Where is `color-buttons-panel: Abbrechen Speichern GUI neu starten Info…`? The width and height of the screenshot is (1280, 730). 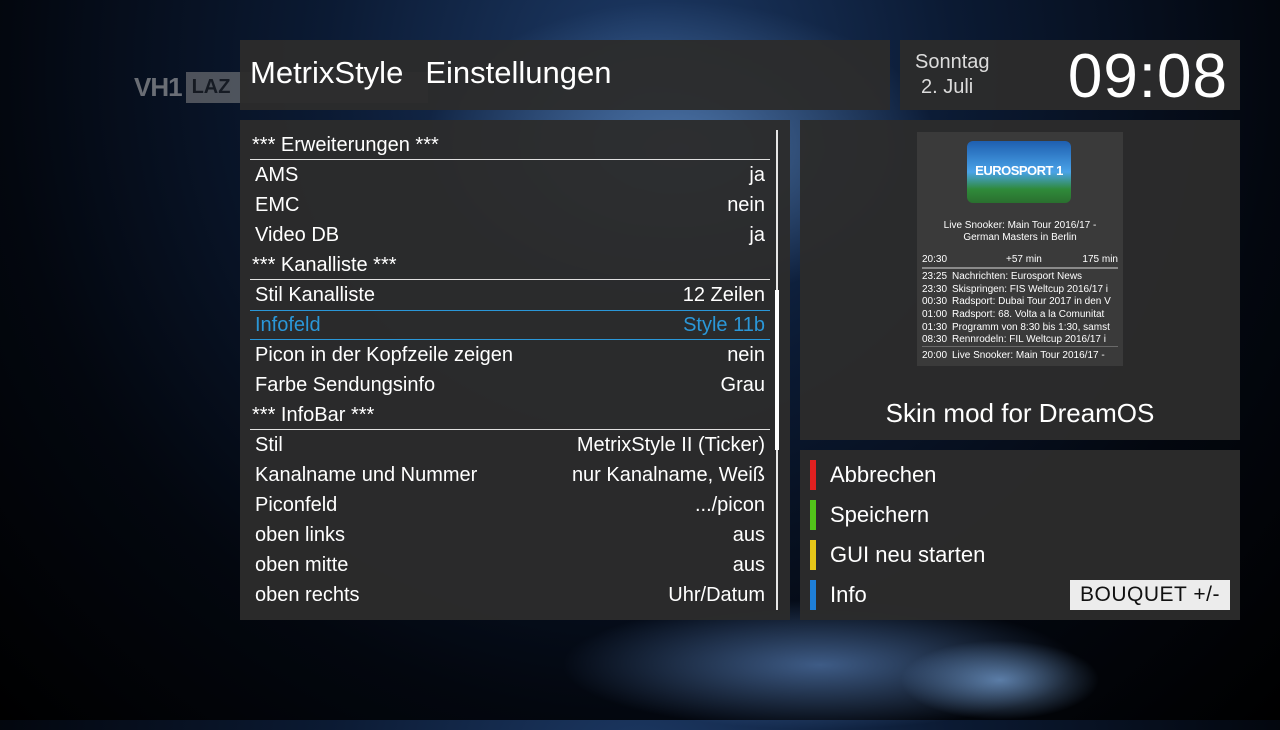 color-buttons-panel: Abbrechen Speichern GUI neu starten Info… is located at coordinates (1020, 535).